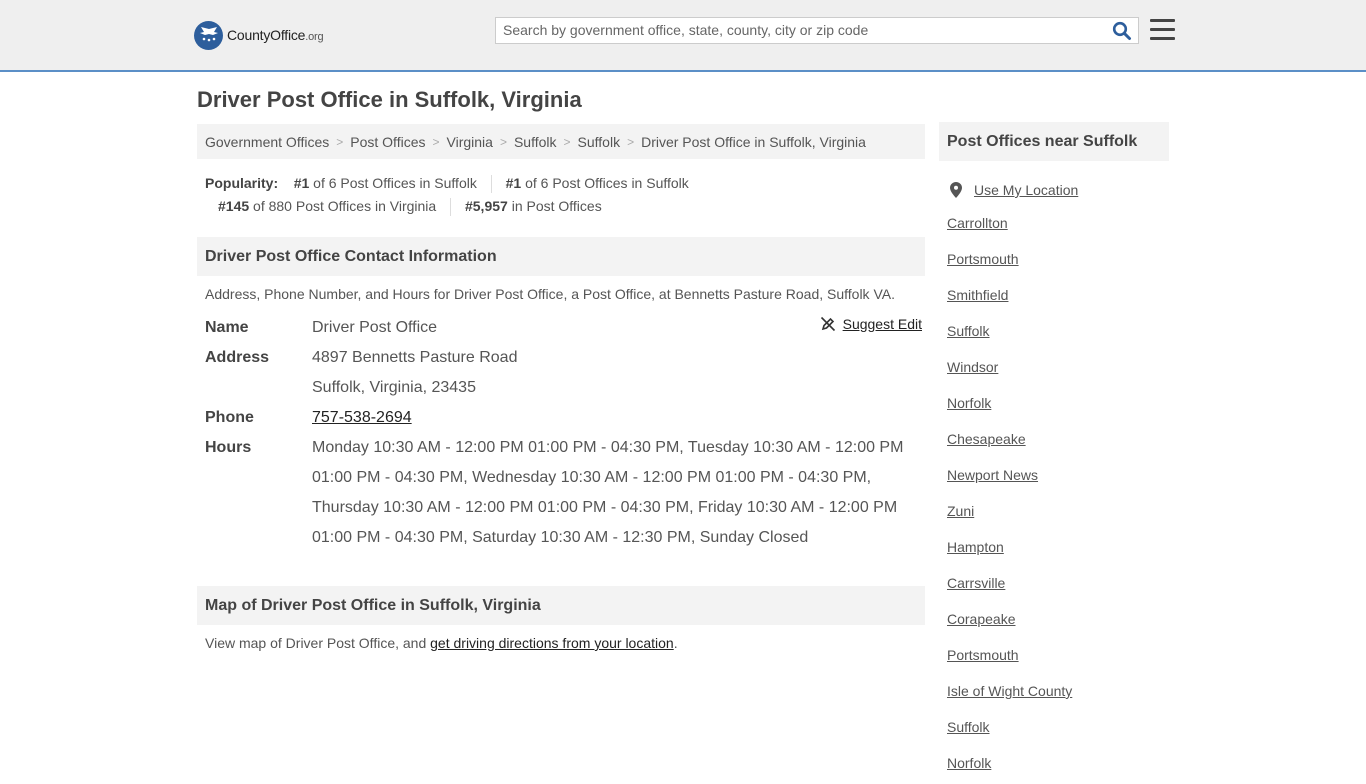  I want to click on popularity-item: #145 of 880 Post Offices in Virginia, so click(327, 206).